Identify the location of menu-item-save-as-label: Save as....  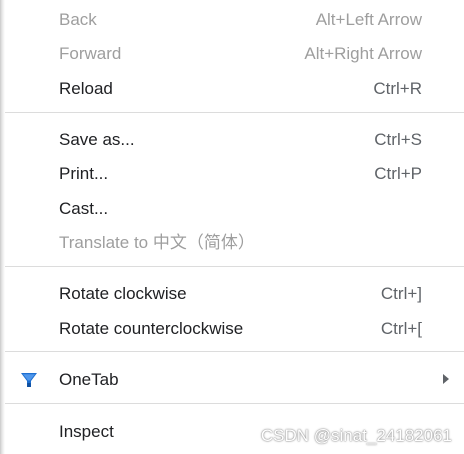
(97, 139).